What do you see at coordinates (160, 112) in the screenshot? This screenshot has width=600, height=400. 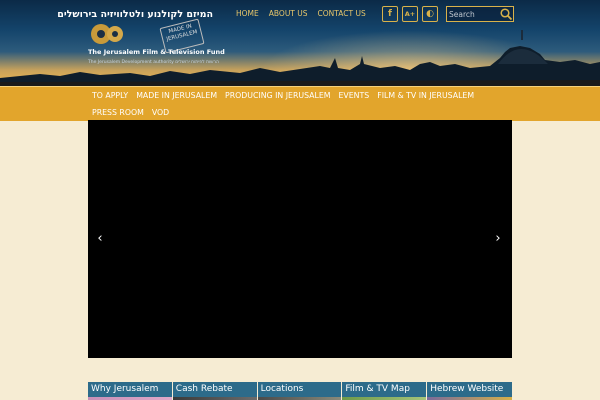 I see `main-nav-vod: VOD` at bounding box center [160, 112].